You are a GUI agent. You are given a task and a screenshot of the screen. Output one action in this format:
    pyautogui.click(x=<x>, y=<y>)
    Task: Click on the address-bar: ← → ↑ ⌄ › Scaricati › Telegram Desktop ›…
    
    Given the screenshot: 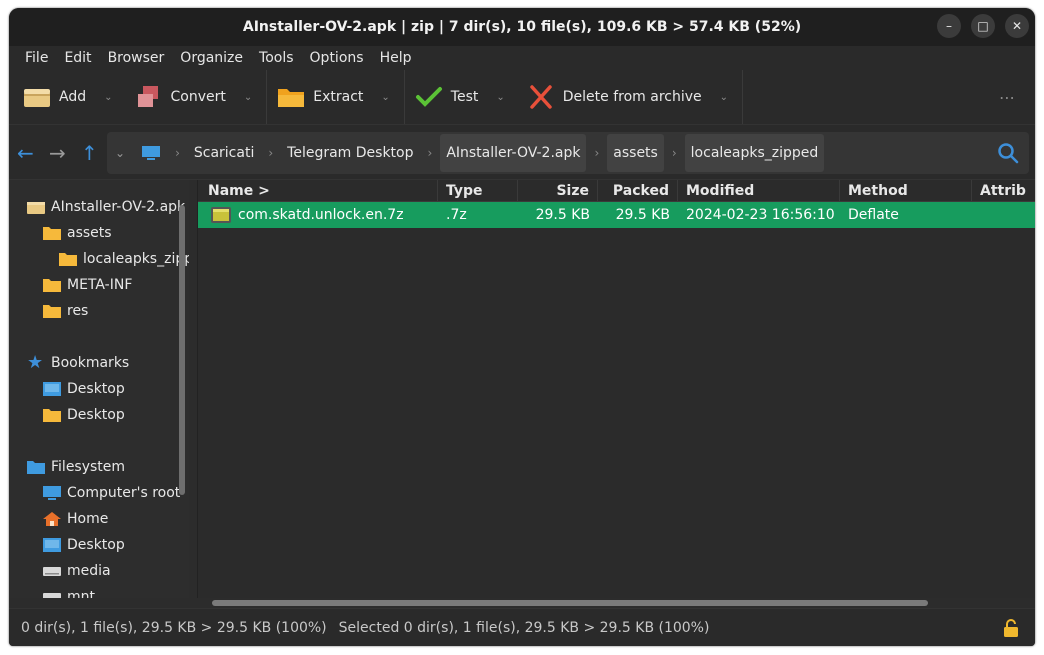 What is the action you would take?
    pyautogui.click(x=522, y=152)
    